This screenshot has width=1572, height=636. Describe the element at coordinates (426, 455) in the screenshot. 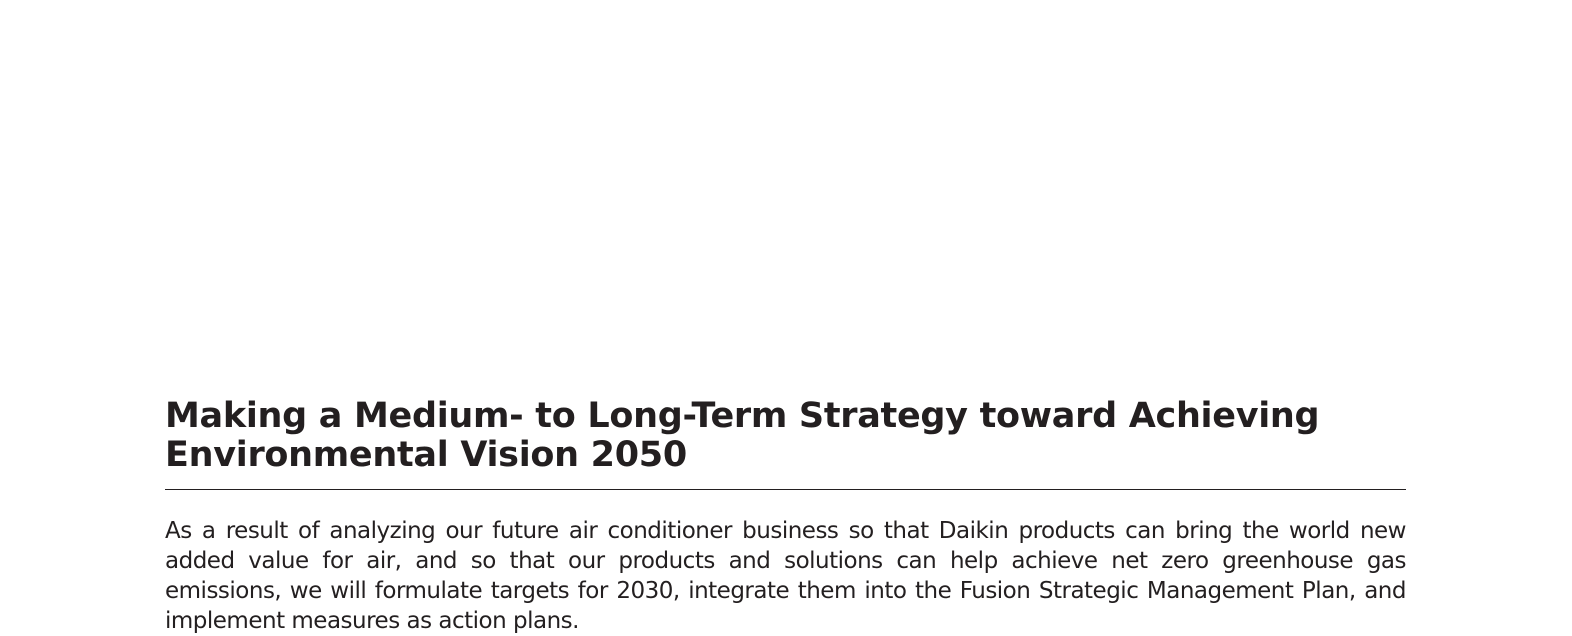

I see `section-heading-line-2: Environmental Vision 2050` at that location.